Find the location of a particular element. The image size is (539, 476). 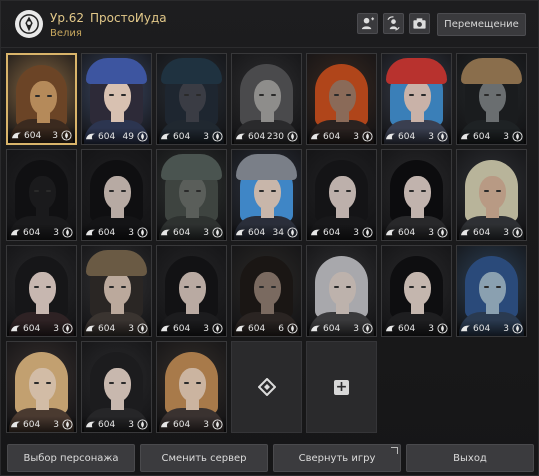

change-server-button: Сменить сервер is located at coordinates (204, 458).